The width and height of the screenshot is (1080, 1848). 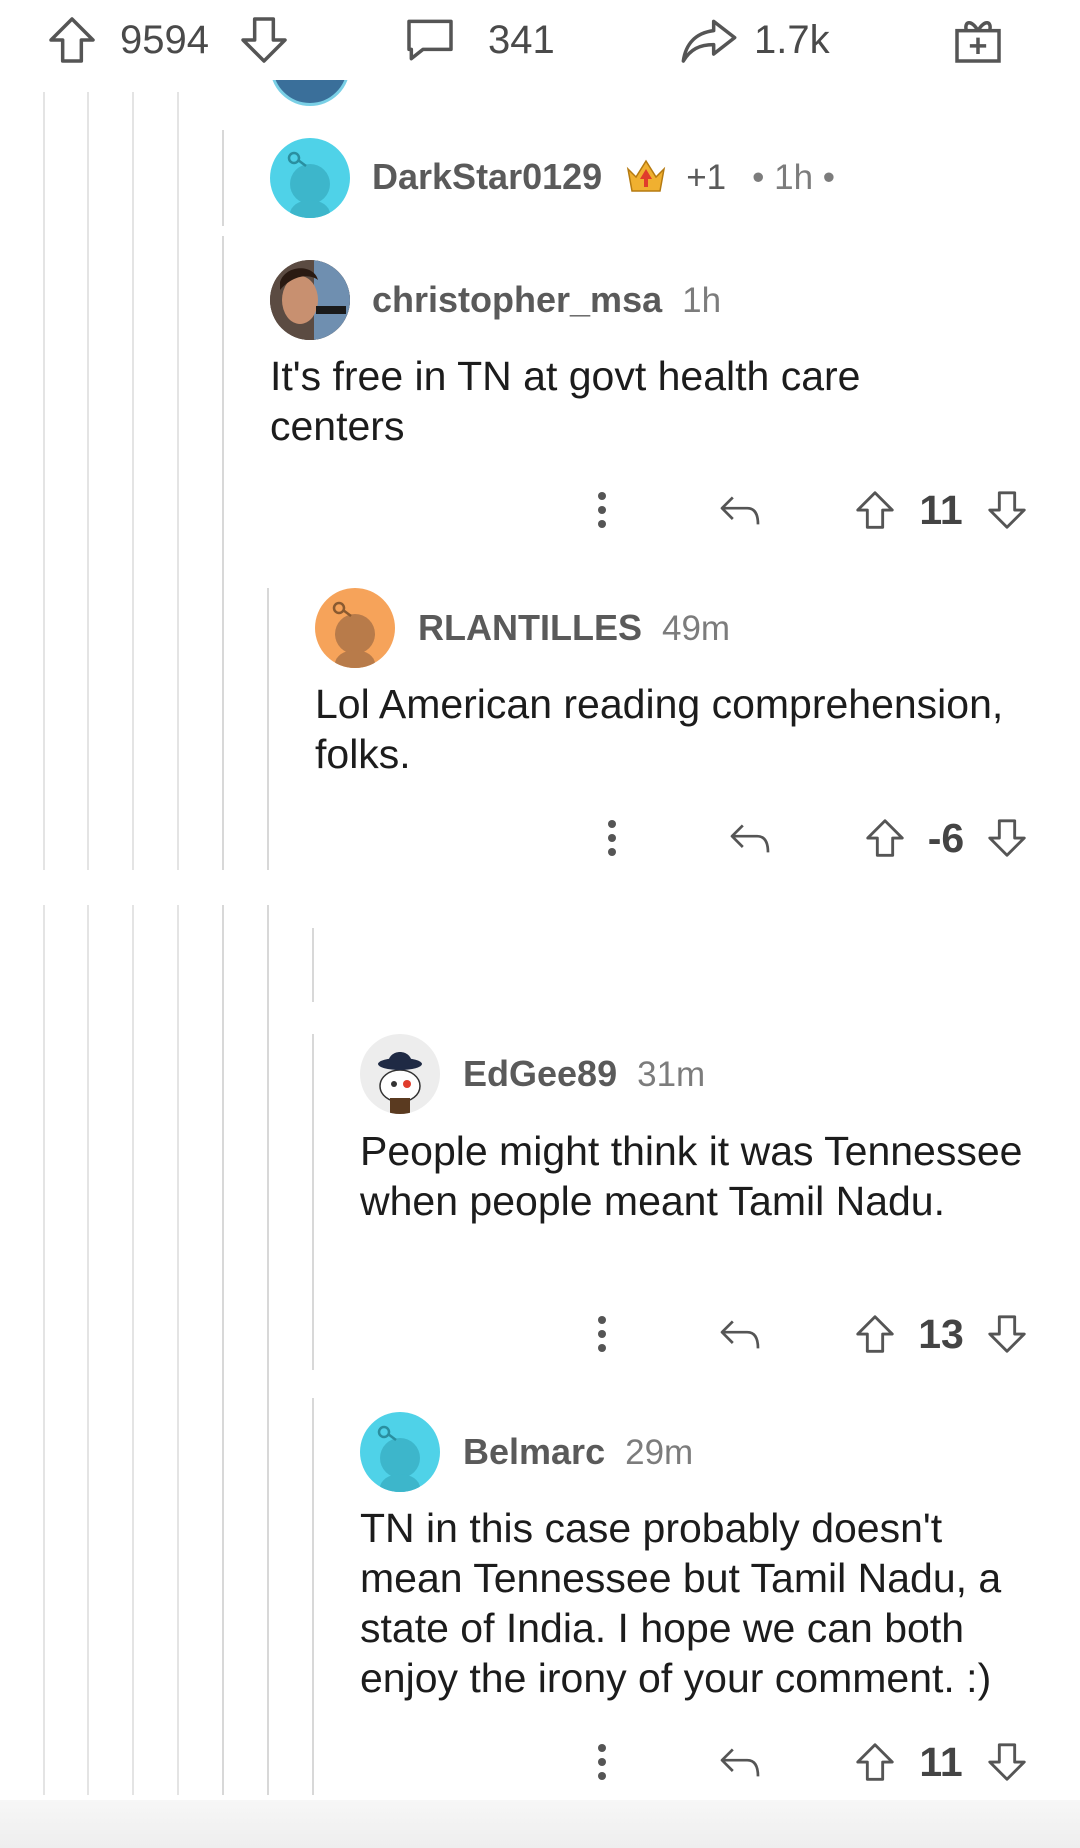 I want to click on comment-time: 31m, so click(x=671, y=1074).